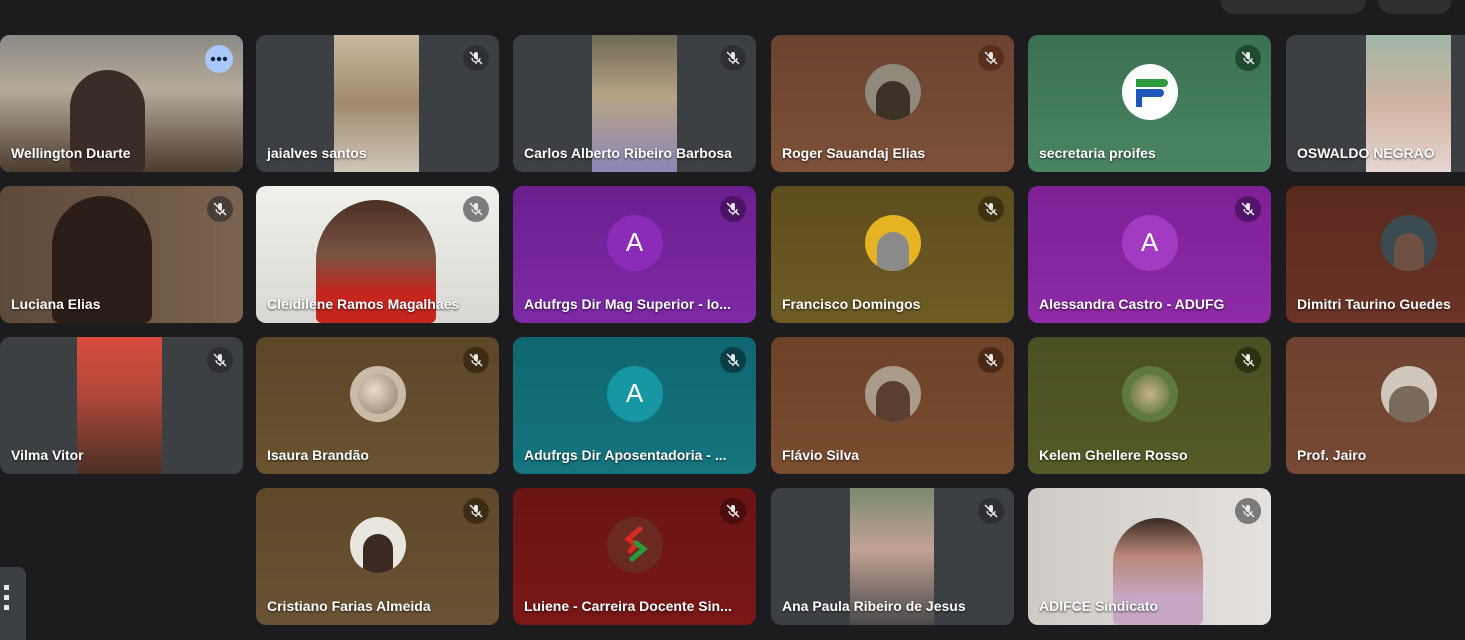  Describe the element at coordinates (1132, 304) in the screenshot. I see `participant-name: Alessandra Castro - ADUFG` at that location.